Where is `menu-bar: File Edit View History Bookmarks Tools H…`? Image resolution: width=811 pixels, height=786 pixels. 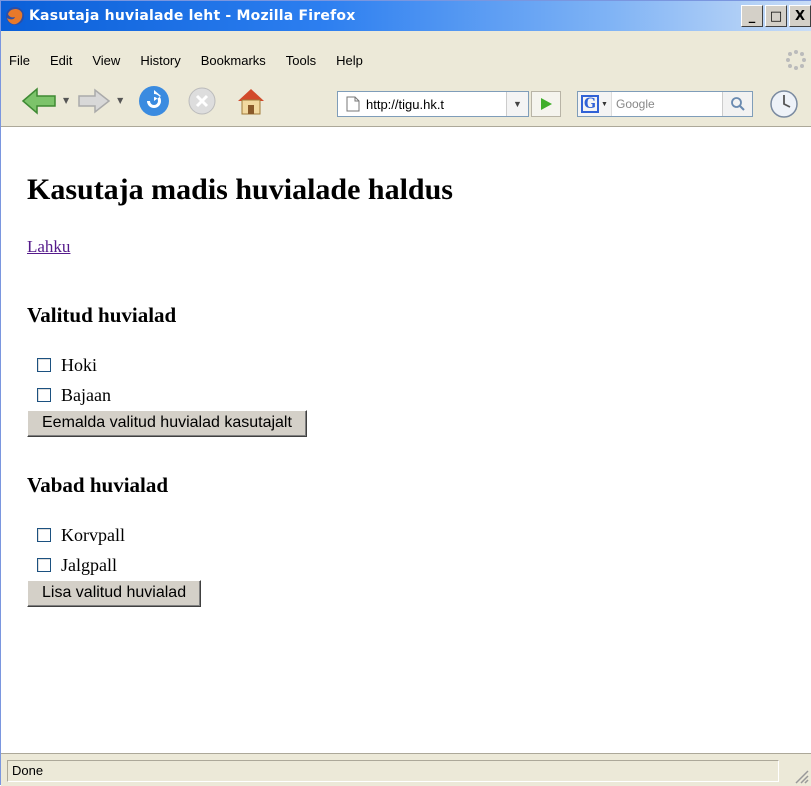 menu-bar: File Edit View History Bookmarks Tools H… is located at coordinates (406, 60).